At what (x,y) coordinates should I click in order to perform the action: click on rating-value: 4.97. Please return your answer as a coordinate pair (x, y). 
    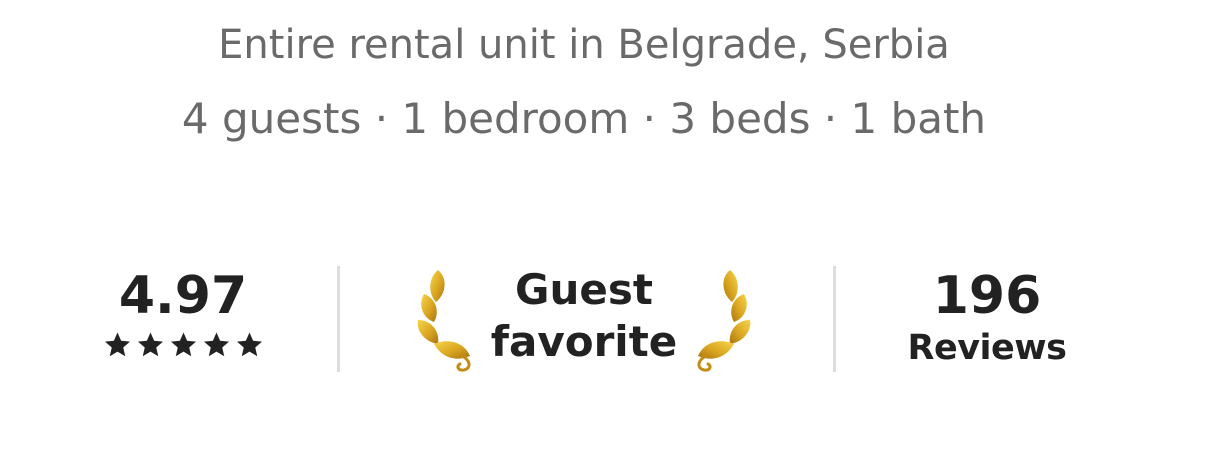
    Looking at the image, I should click on (183, 296).